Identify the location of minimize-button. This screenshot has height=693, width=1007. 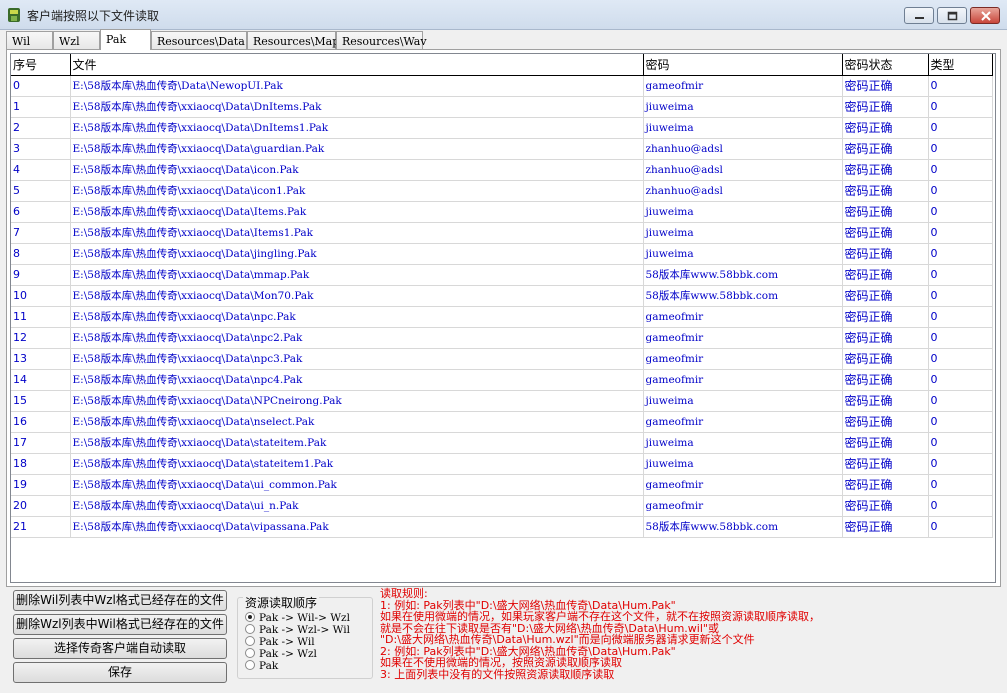
(919, 15).